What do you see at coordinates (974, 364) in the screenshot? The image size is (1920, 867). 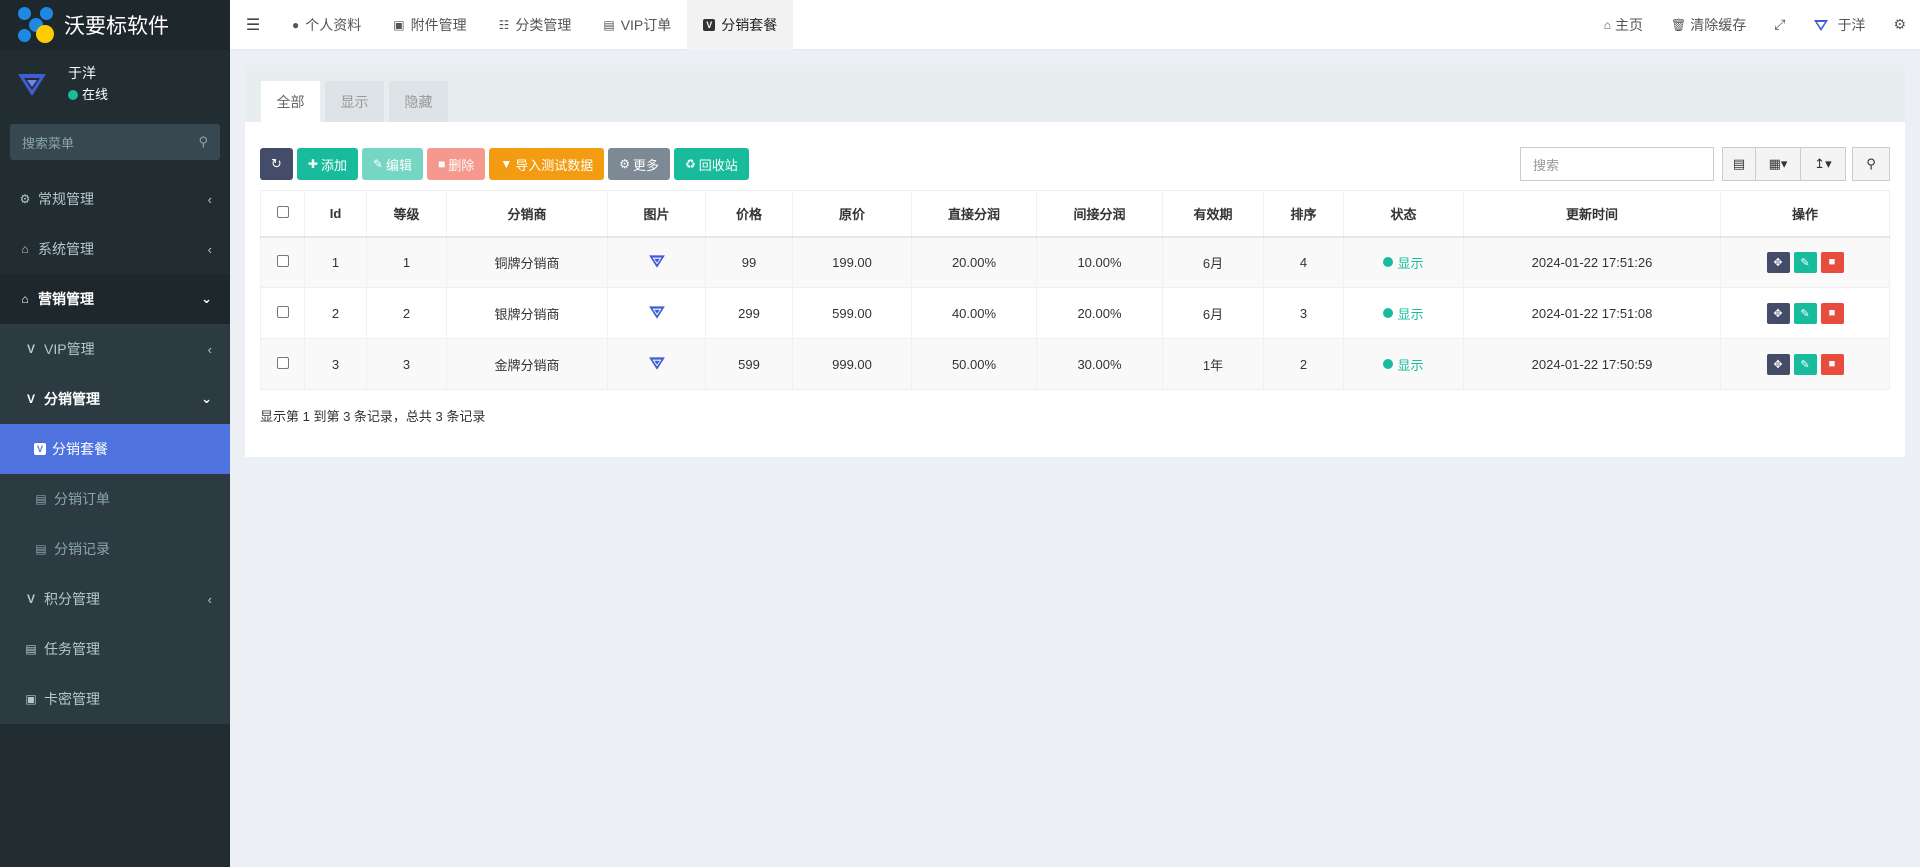 I see `cell-direct-profit: 50.00%` at bounding box center [974, 364].